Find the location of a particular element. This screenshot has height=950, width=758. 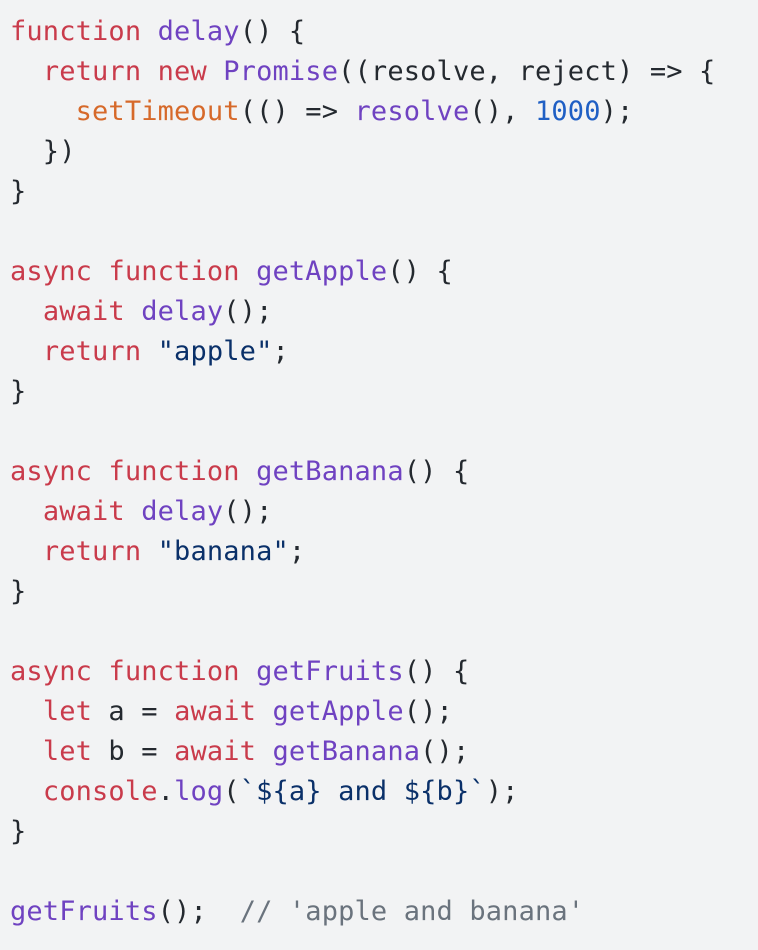

code-line: async function getFruits() { is located at coordinates (239, 672).